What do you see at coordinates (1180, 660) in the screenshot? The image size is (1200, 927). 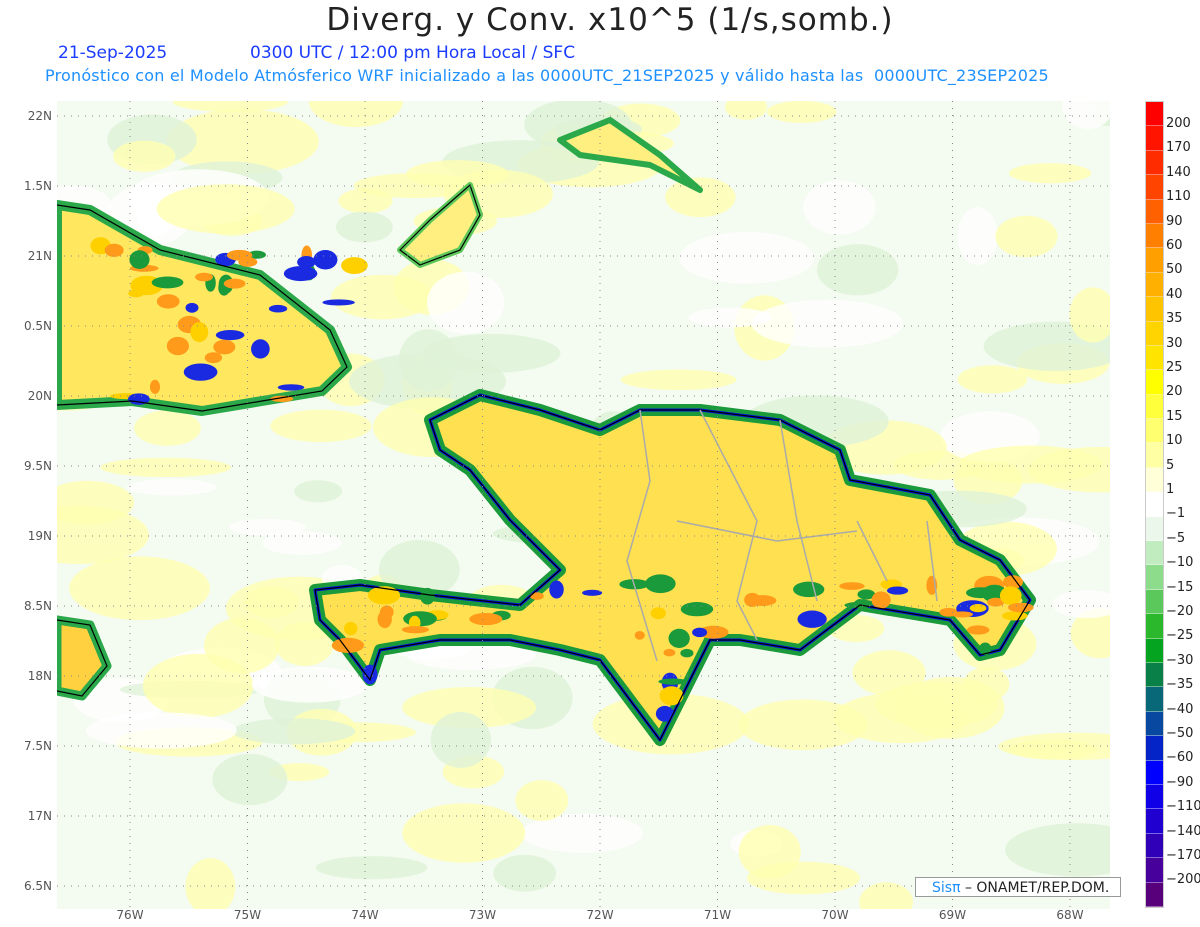 I see `colorbar-label: −30` at bounding box center [1180, 660].